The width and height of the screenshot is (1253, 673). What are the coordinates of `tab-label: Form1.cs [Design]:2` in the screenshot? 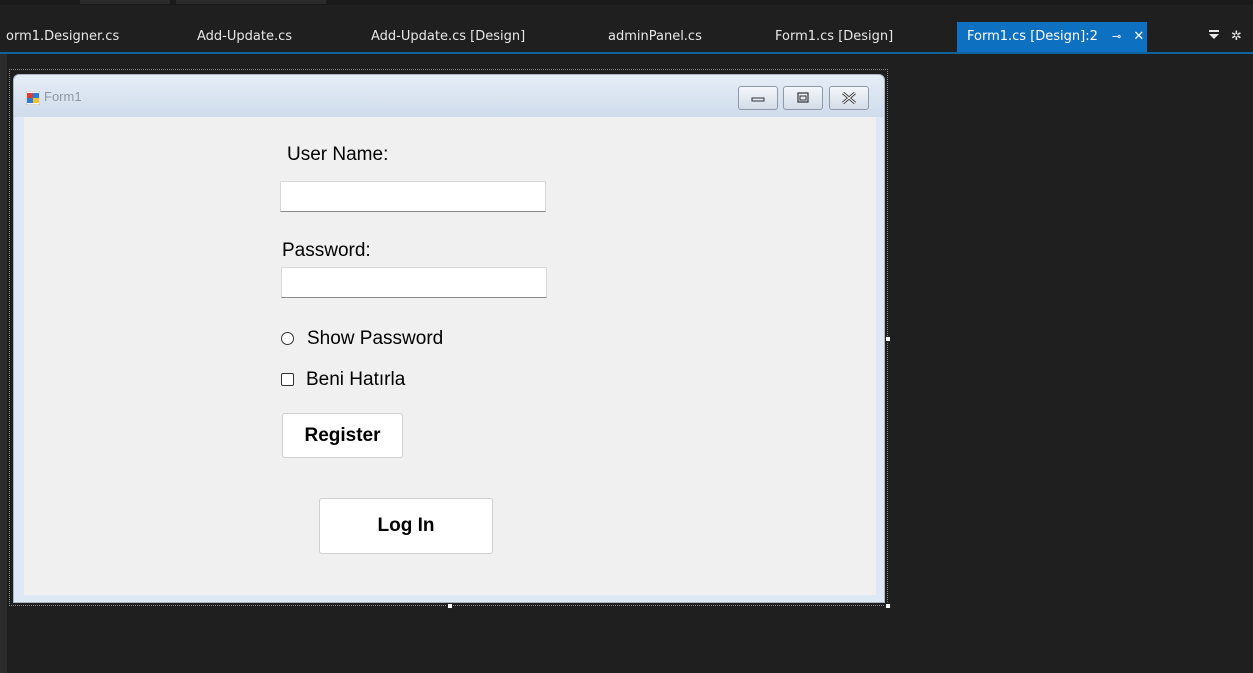 It's located at (1032, 36).